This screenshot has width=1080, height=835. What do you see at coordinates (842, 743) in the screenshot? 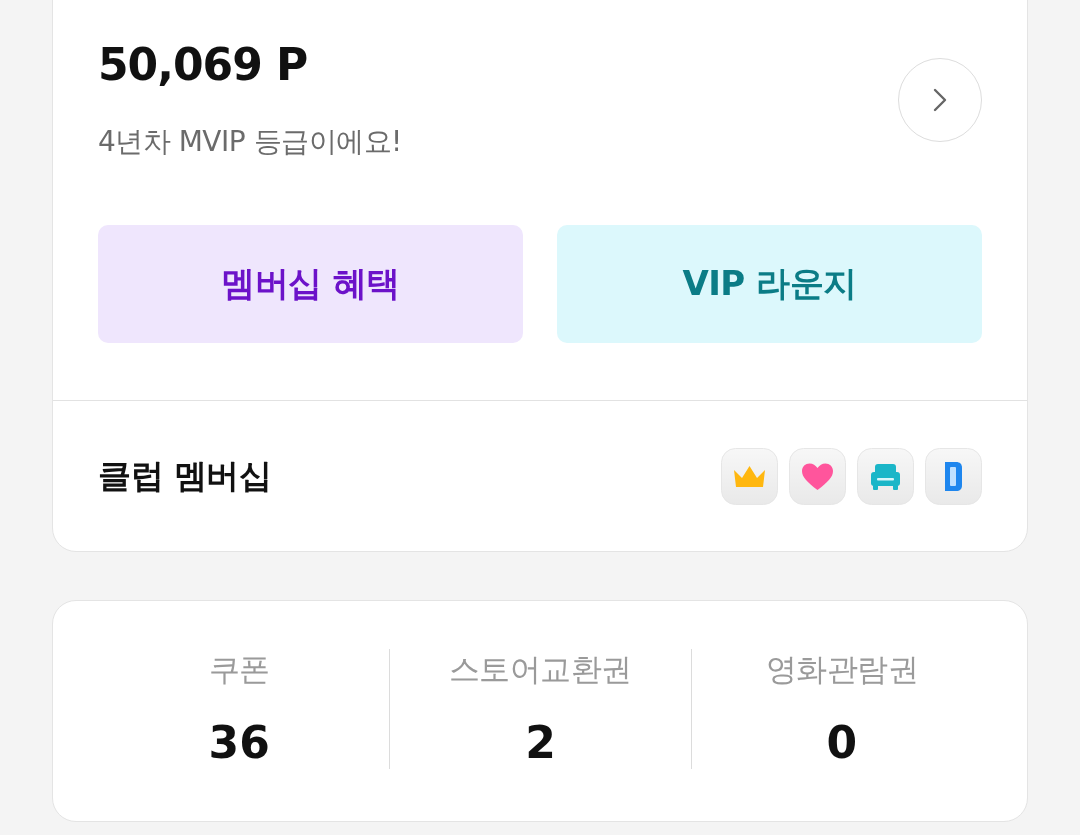
I see `benefit-count: 0` at bounding box center [842, 743].